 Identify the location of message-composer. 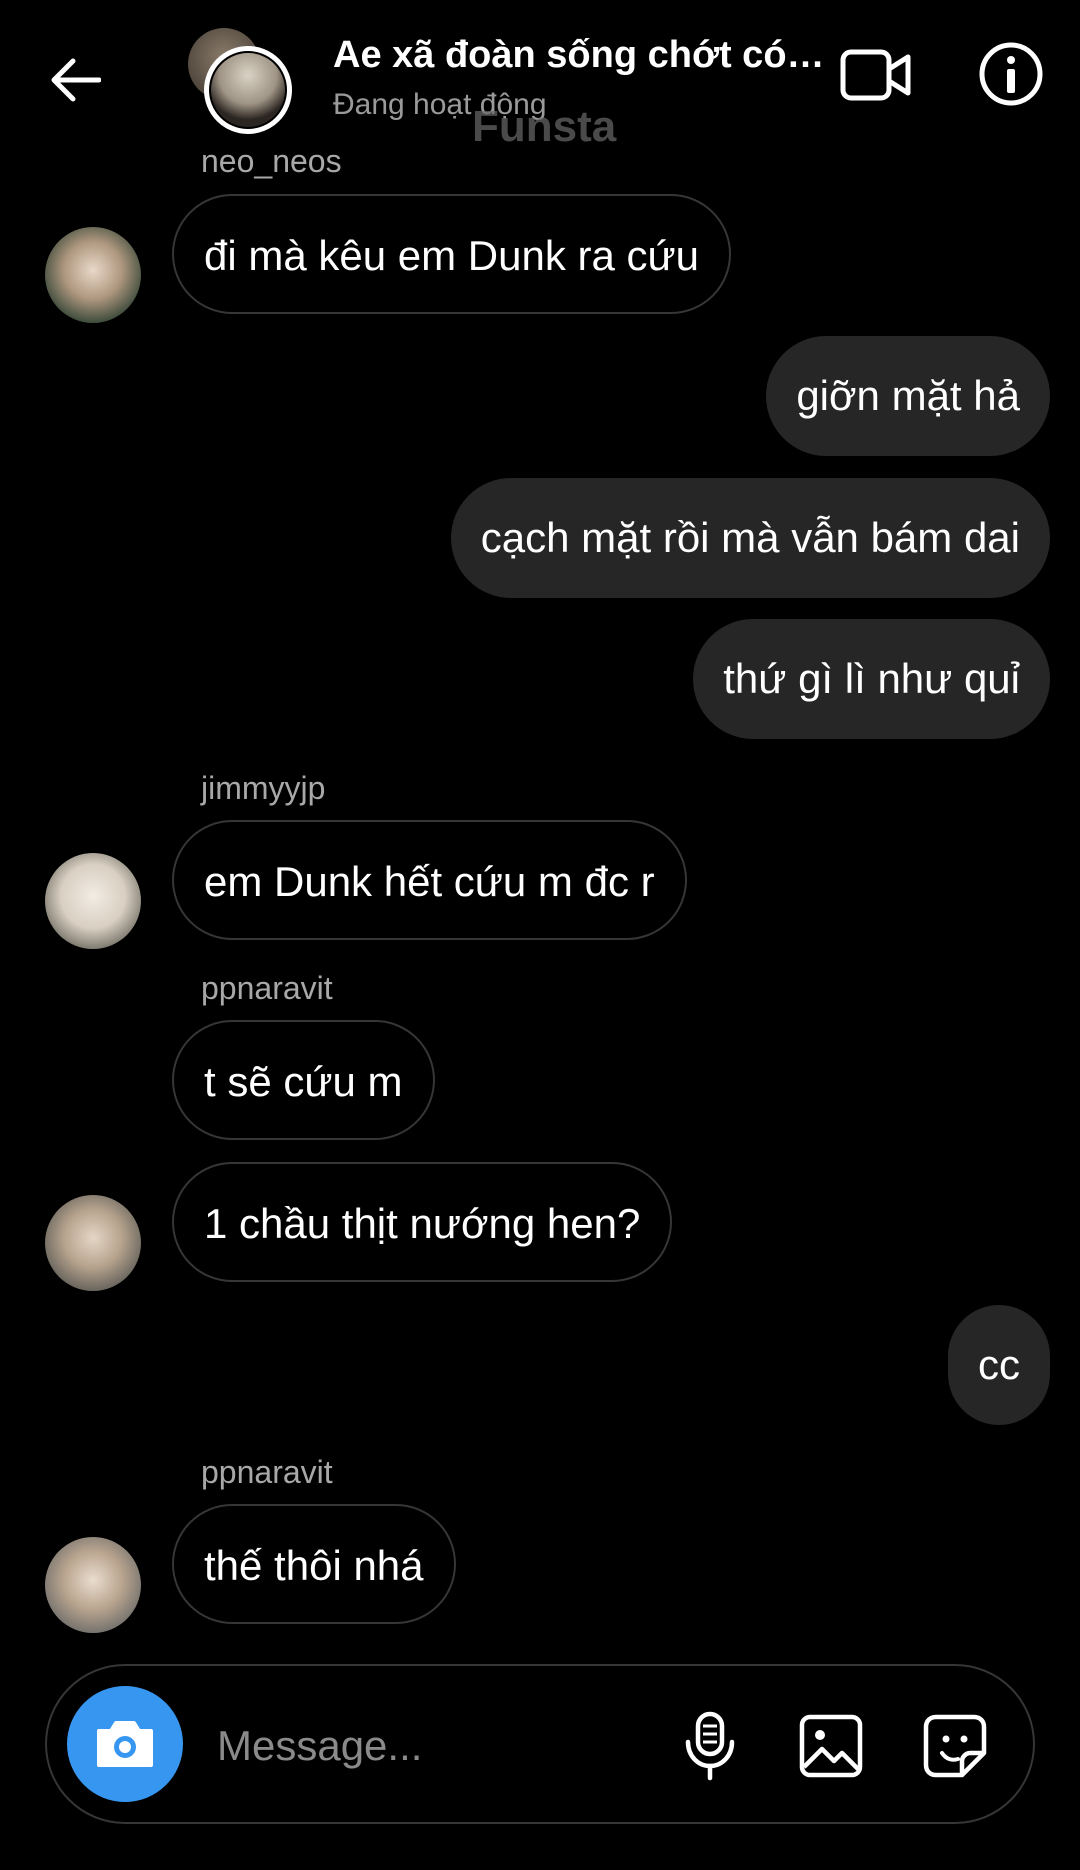
(540, 1744).